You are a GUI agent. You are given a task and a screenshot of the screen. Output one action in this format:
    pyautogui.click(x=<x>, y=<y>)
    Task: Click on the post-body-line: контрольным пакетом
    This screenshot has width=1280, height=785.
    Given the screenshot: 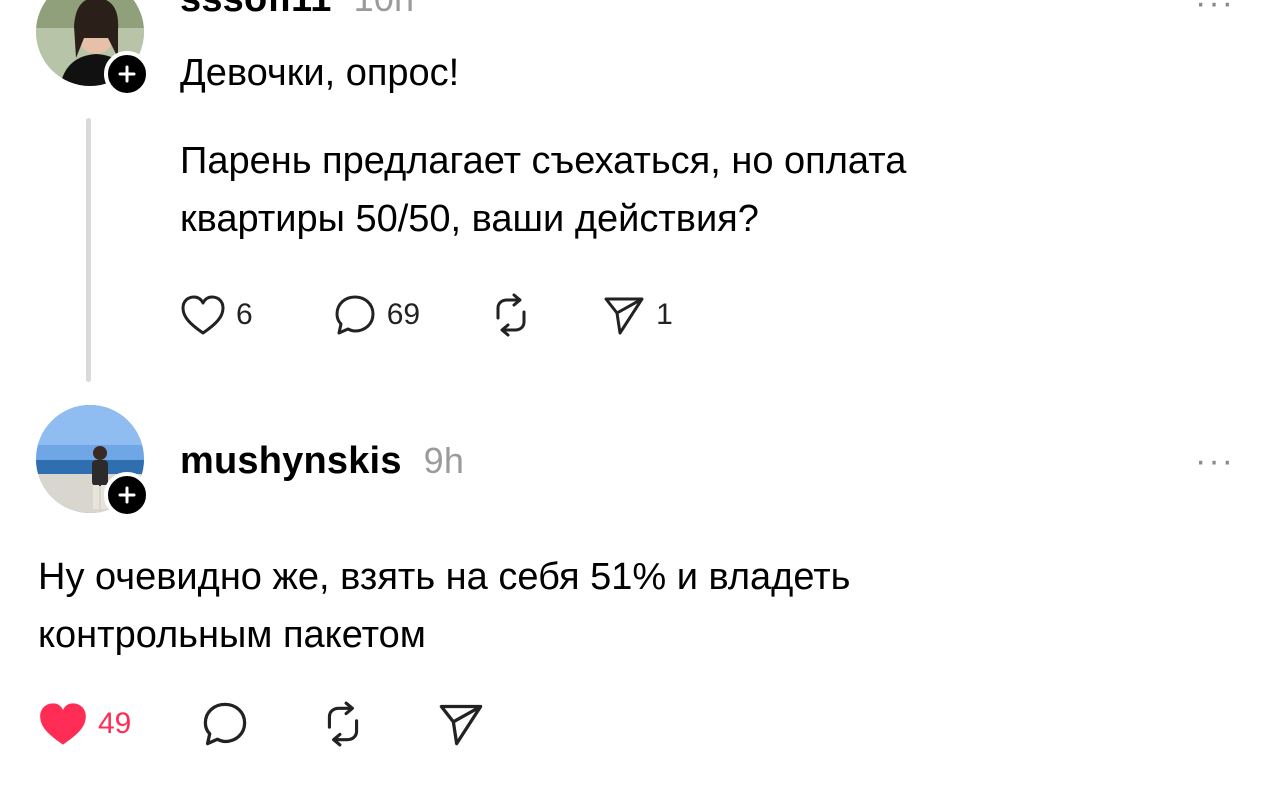 What is the action you would take?
    pyautogui.click(x=232, y=635)
    